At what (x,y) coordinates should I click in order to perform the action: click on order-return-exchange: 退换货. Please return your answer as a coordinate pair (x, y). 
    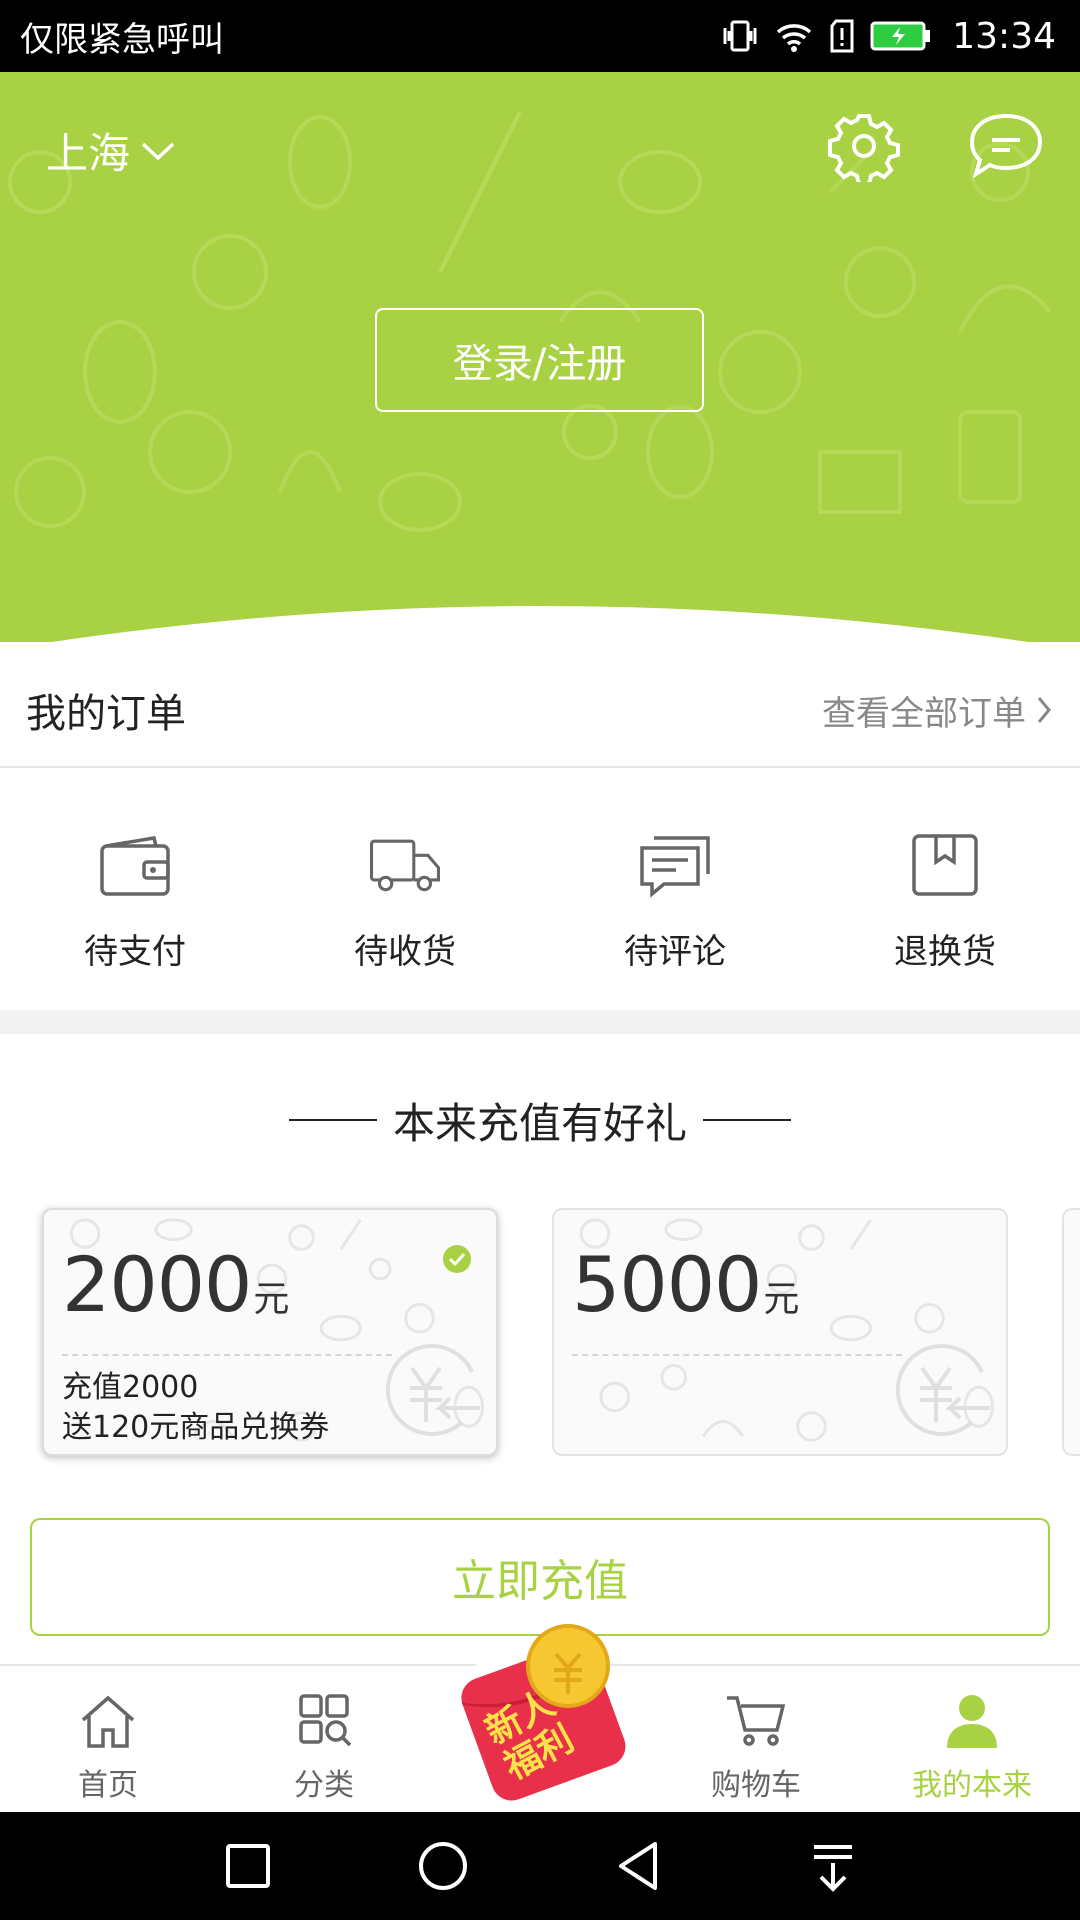
    Looking at the image, I should click on (945, 890).